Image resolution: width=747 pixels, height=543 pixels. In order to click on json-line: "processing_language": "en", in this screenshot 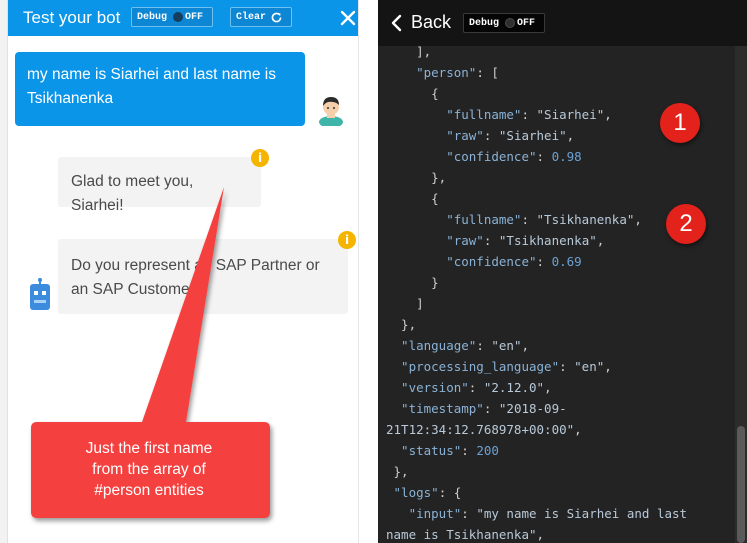, I will do `click(499, 367)`.